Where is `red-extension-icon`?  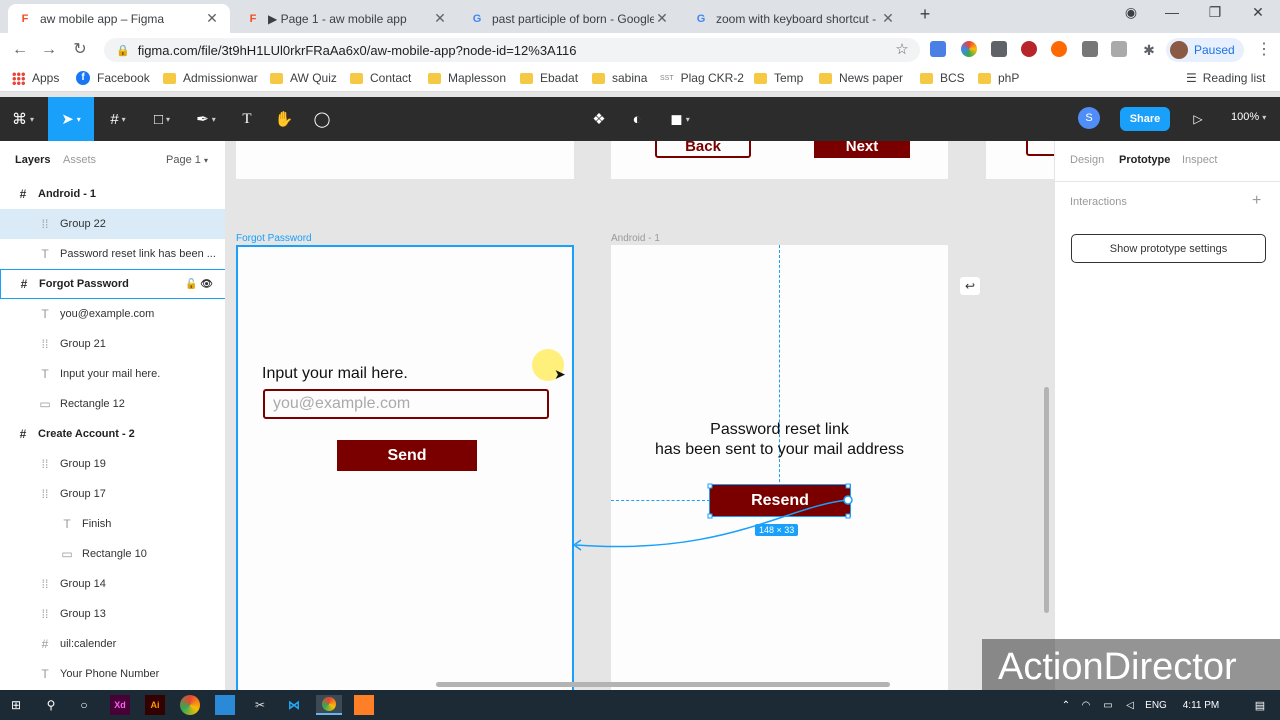 red-extension-icon is located at coordinates (1029, 49).